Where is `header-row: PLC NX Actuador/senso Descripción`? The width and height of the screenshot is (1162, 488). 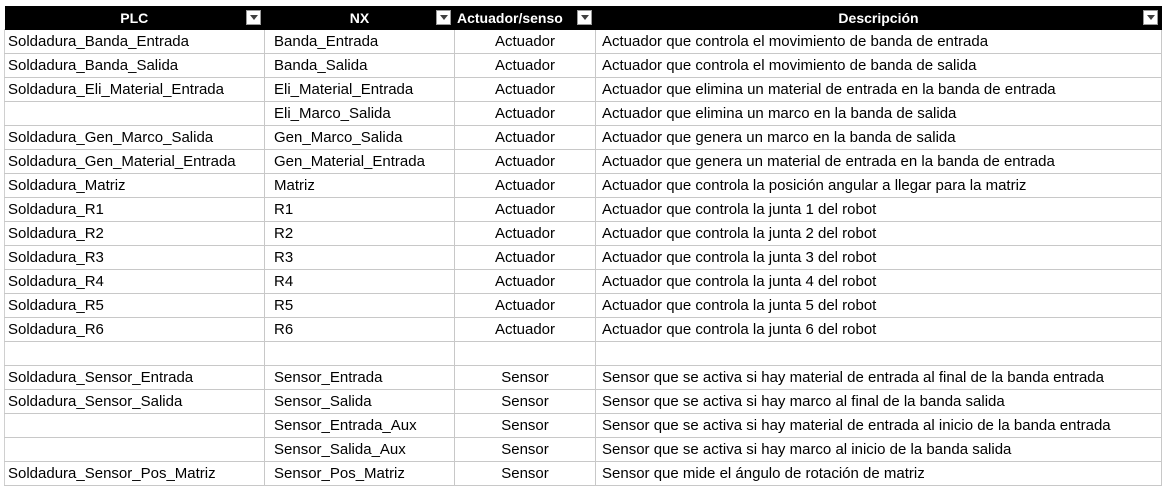
header-row: PLC NX Actuador/senso Descripción is located at coordinates (583, 18).